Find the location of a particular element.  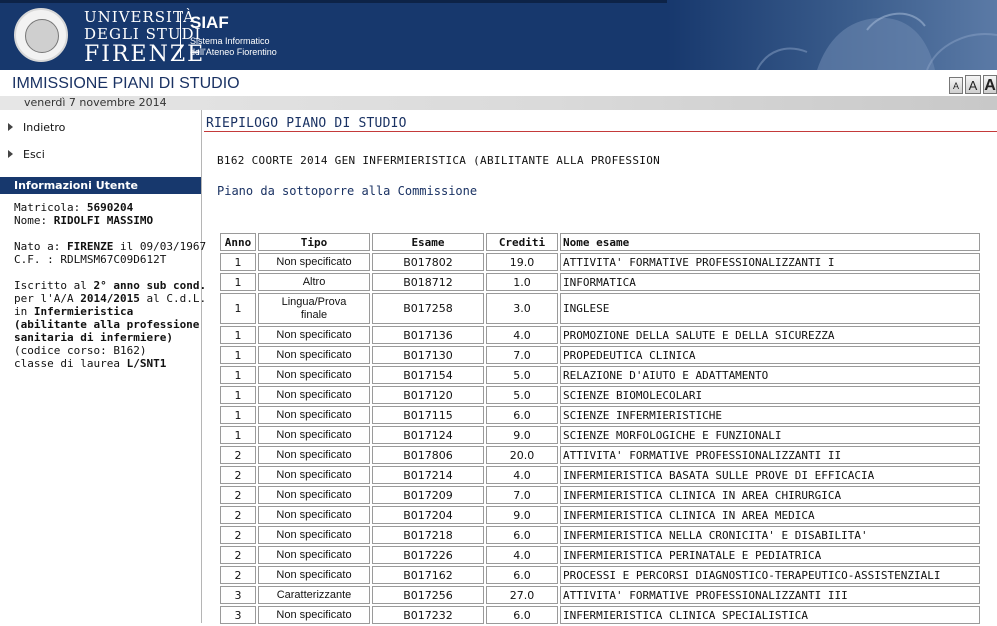

course-name-1: Infermieristica is located at coordinates (83, 311).